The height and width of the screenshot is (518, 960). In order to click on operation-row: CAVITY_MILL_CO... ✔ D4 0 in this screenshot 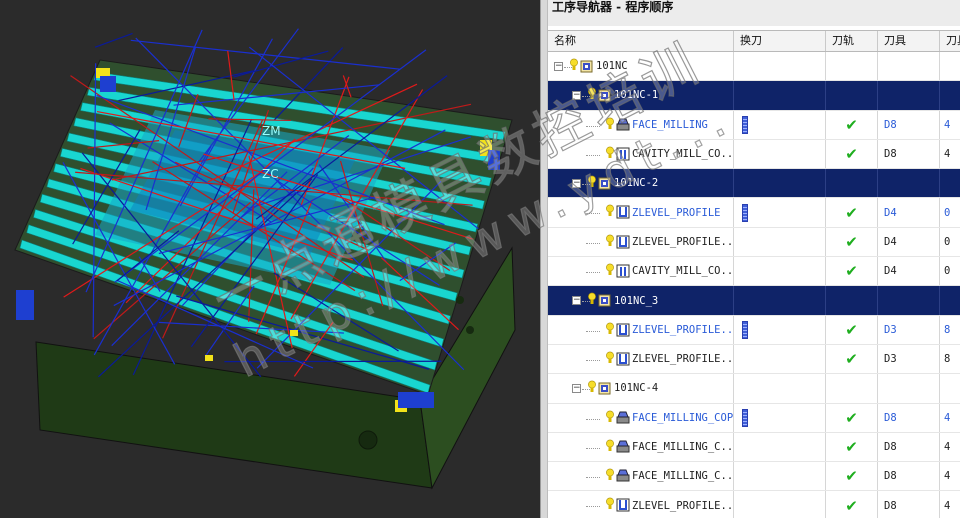, I will do `click(754, 272)`.